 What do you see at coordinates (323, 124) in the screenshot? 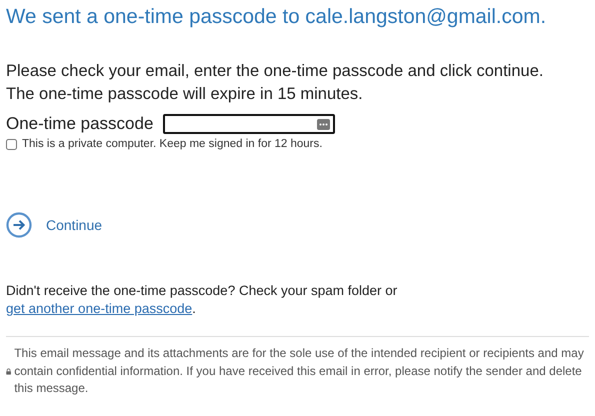
I see `password-manager-icon` at bounding box center [323, 124].